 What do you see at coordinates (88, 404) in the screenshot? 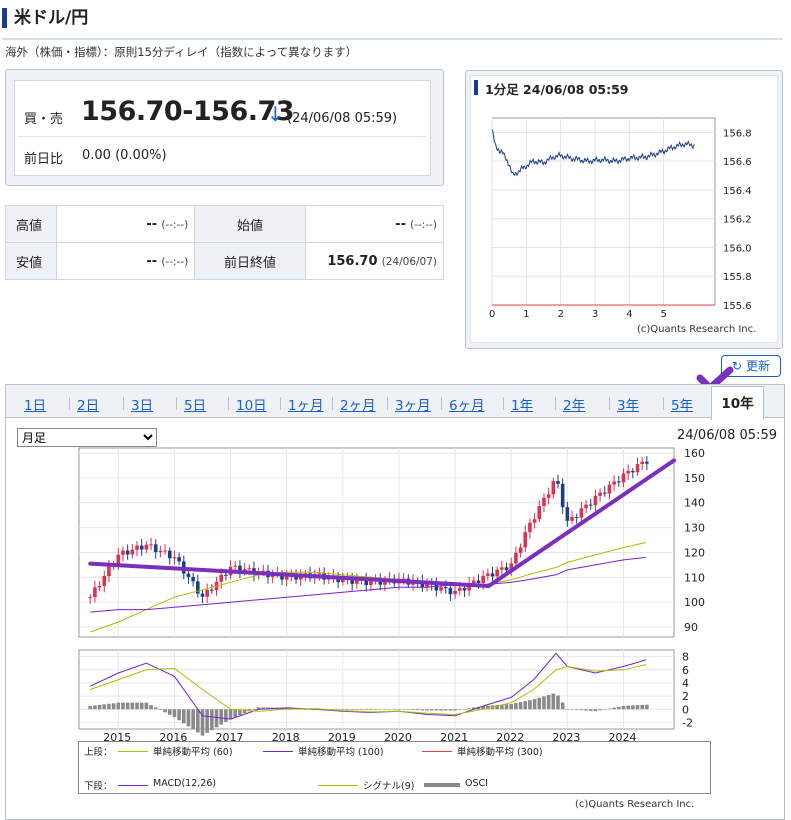
I see `tab-1: 2日` at bounding box center [88, 404].